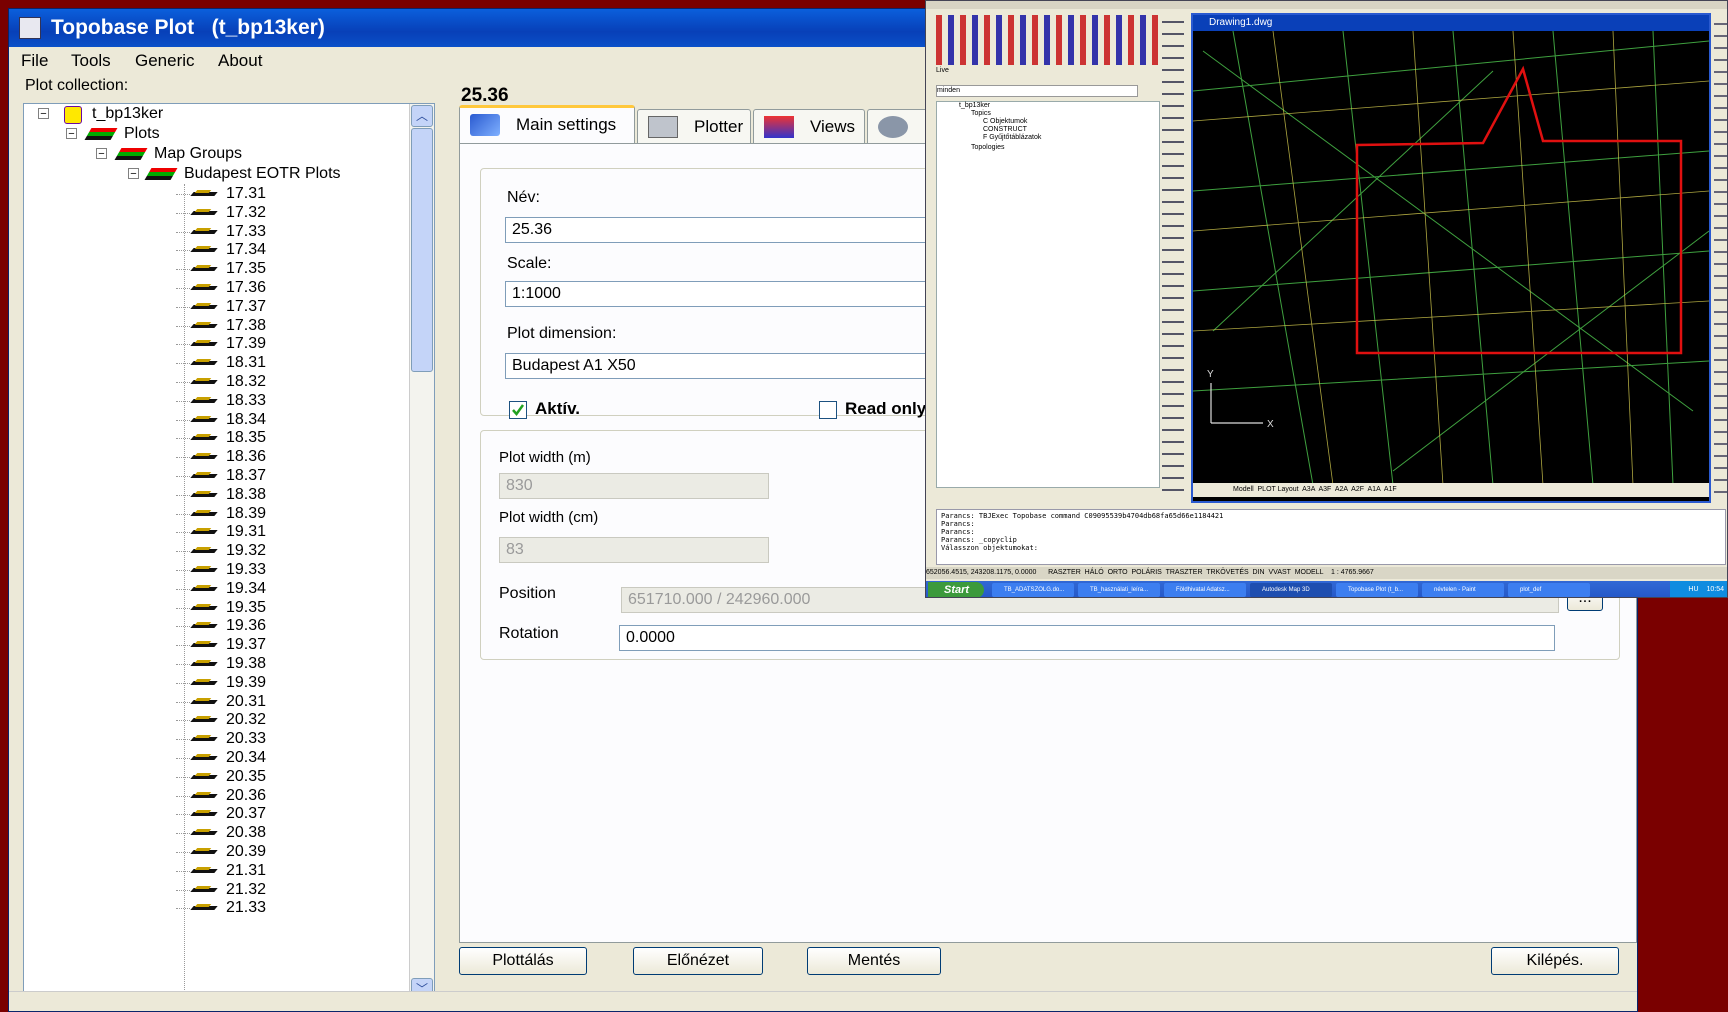  What do you see at coordinates (246, 870) in the screenshot?
I see `tree-plot-label: 21.31` at bounding box center [246, 870].